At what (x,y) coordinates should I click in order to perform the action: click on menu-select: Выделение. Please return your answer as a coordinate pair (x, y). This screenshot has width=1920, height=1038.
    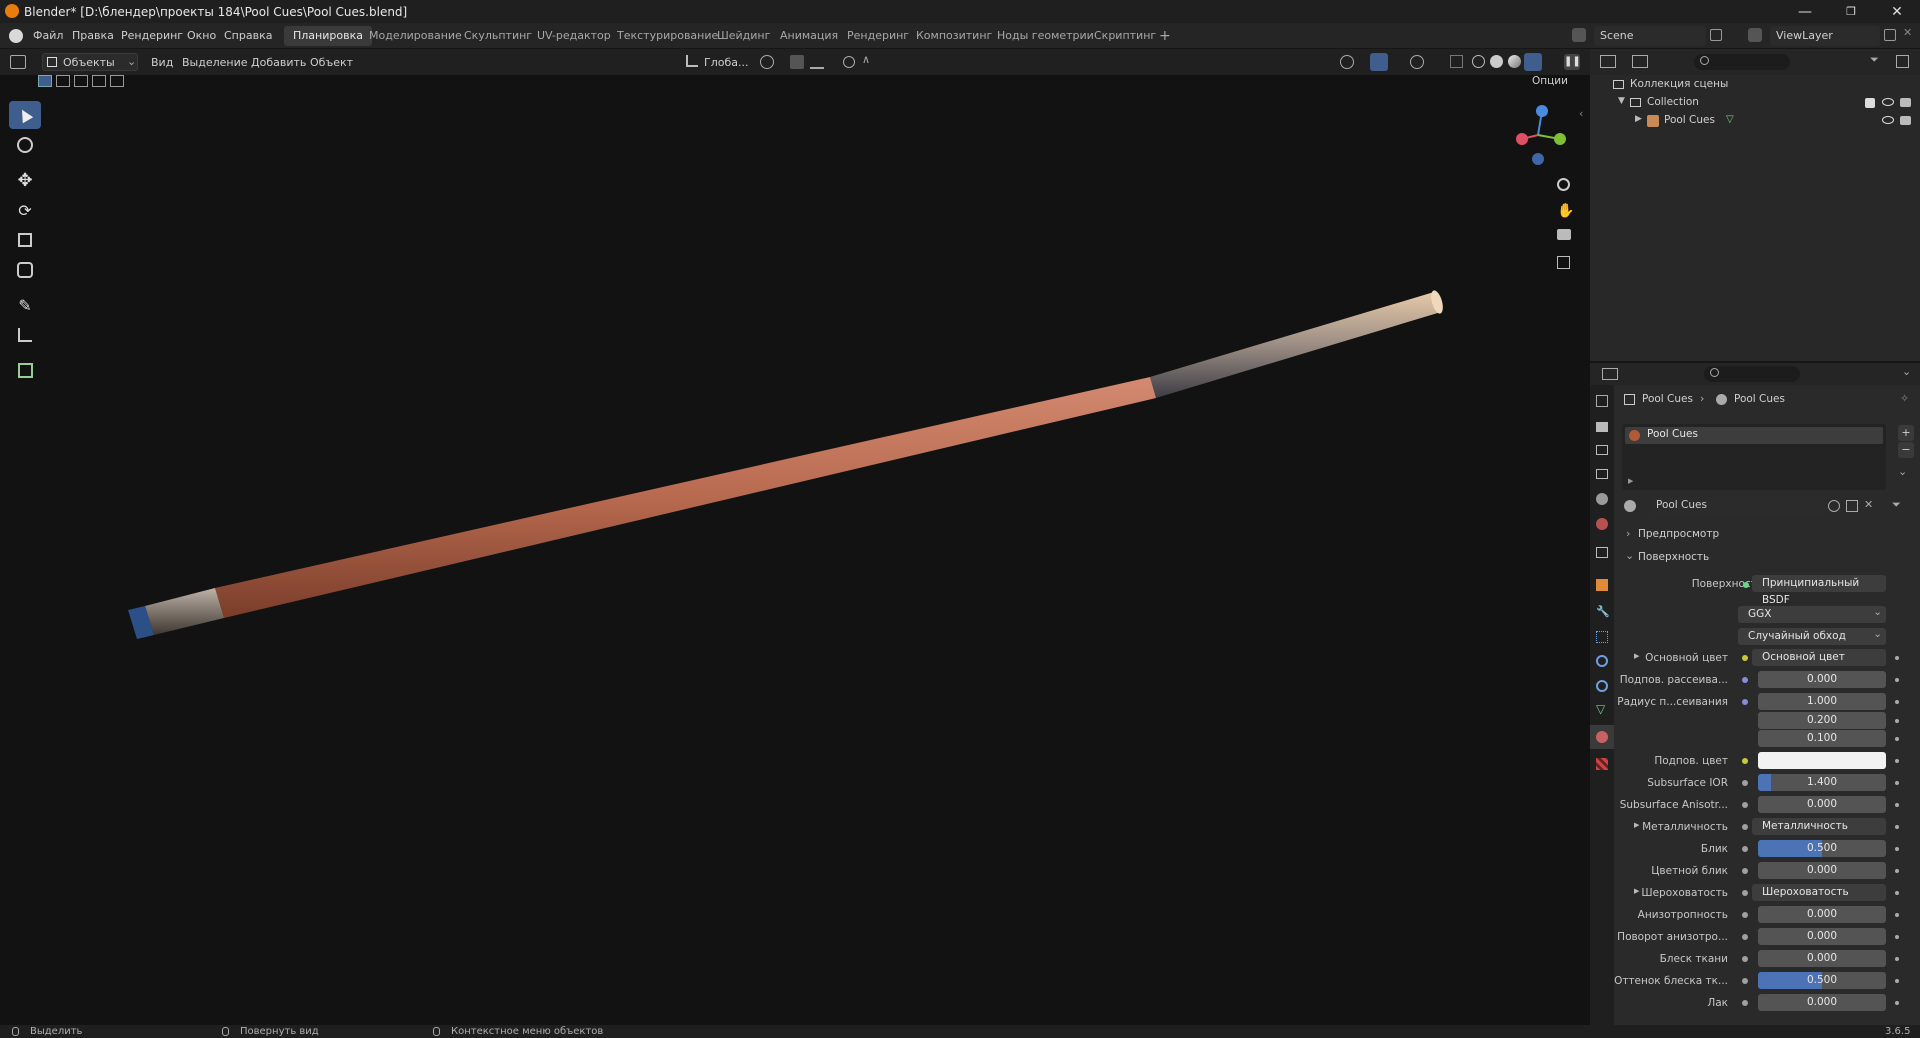
    Looking at the image, I should click on (215, 62).